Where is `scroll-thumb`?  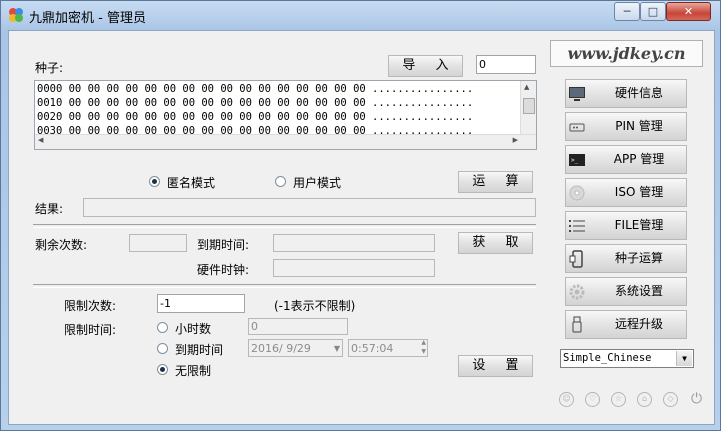
scroll-thumb is located at coordinates (529, 106).